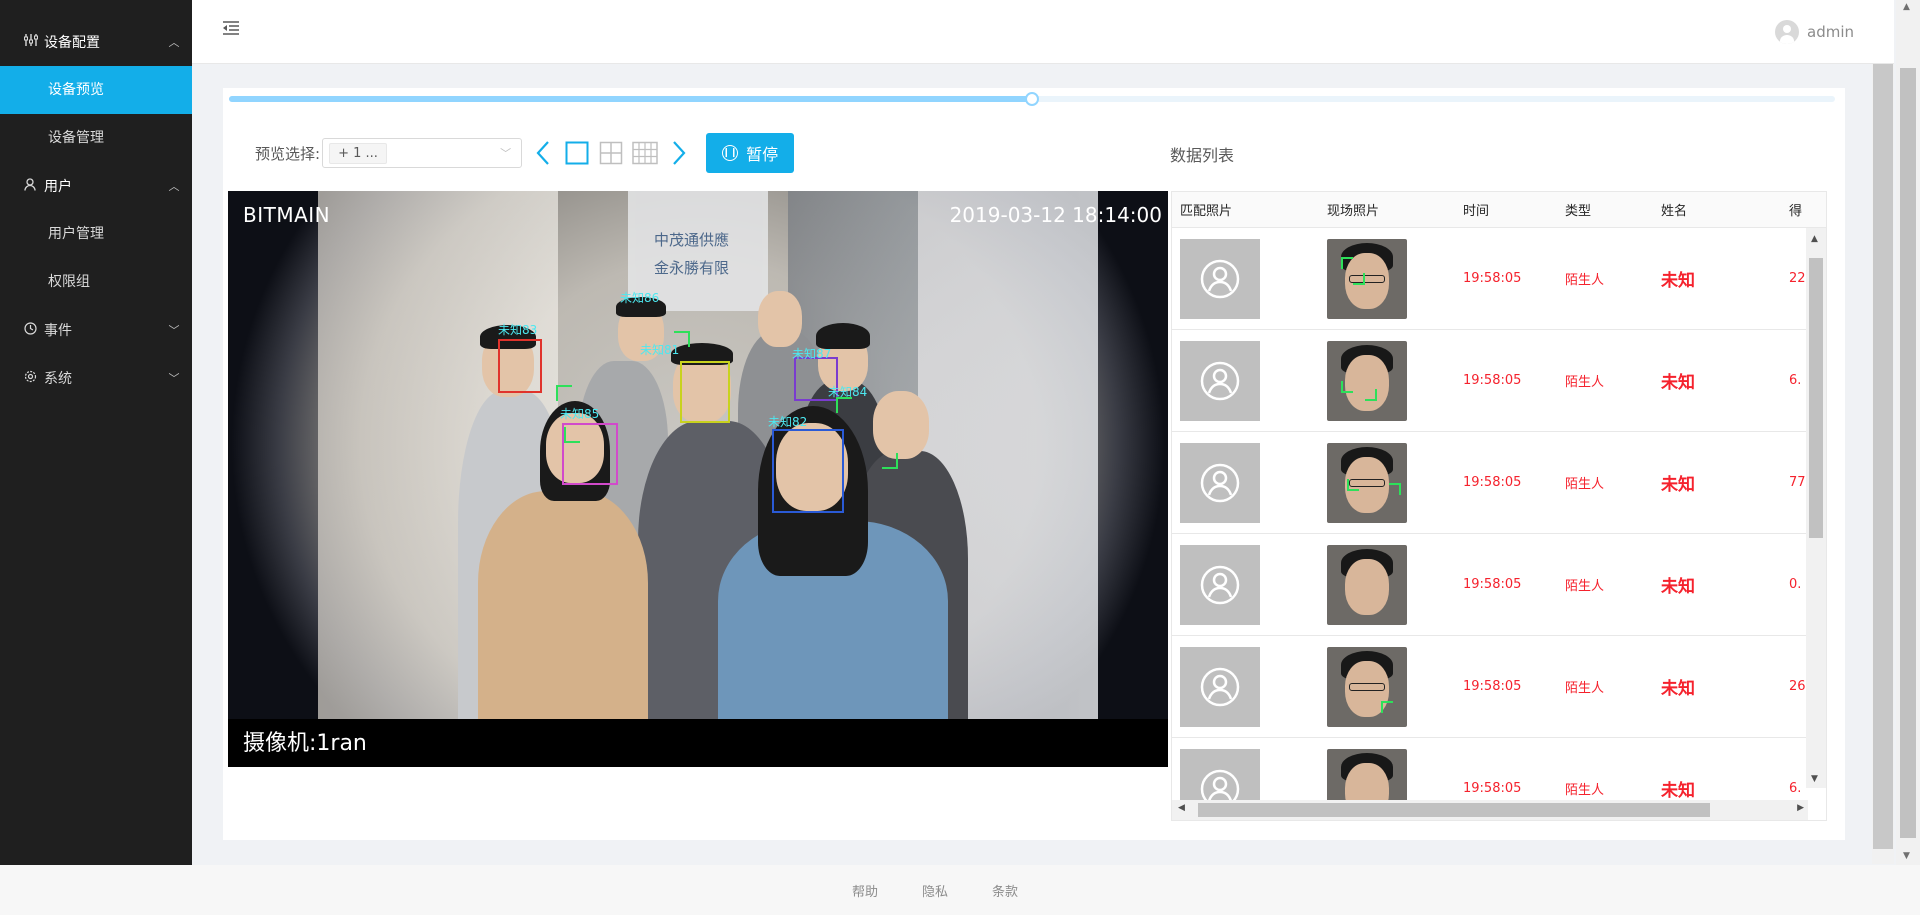 The width and height of the screenshot is (1920, 915). I want to click on next-arrow-icon, so click(679, 153).